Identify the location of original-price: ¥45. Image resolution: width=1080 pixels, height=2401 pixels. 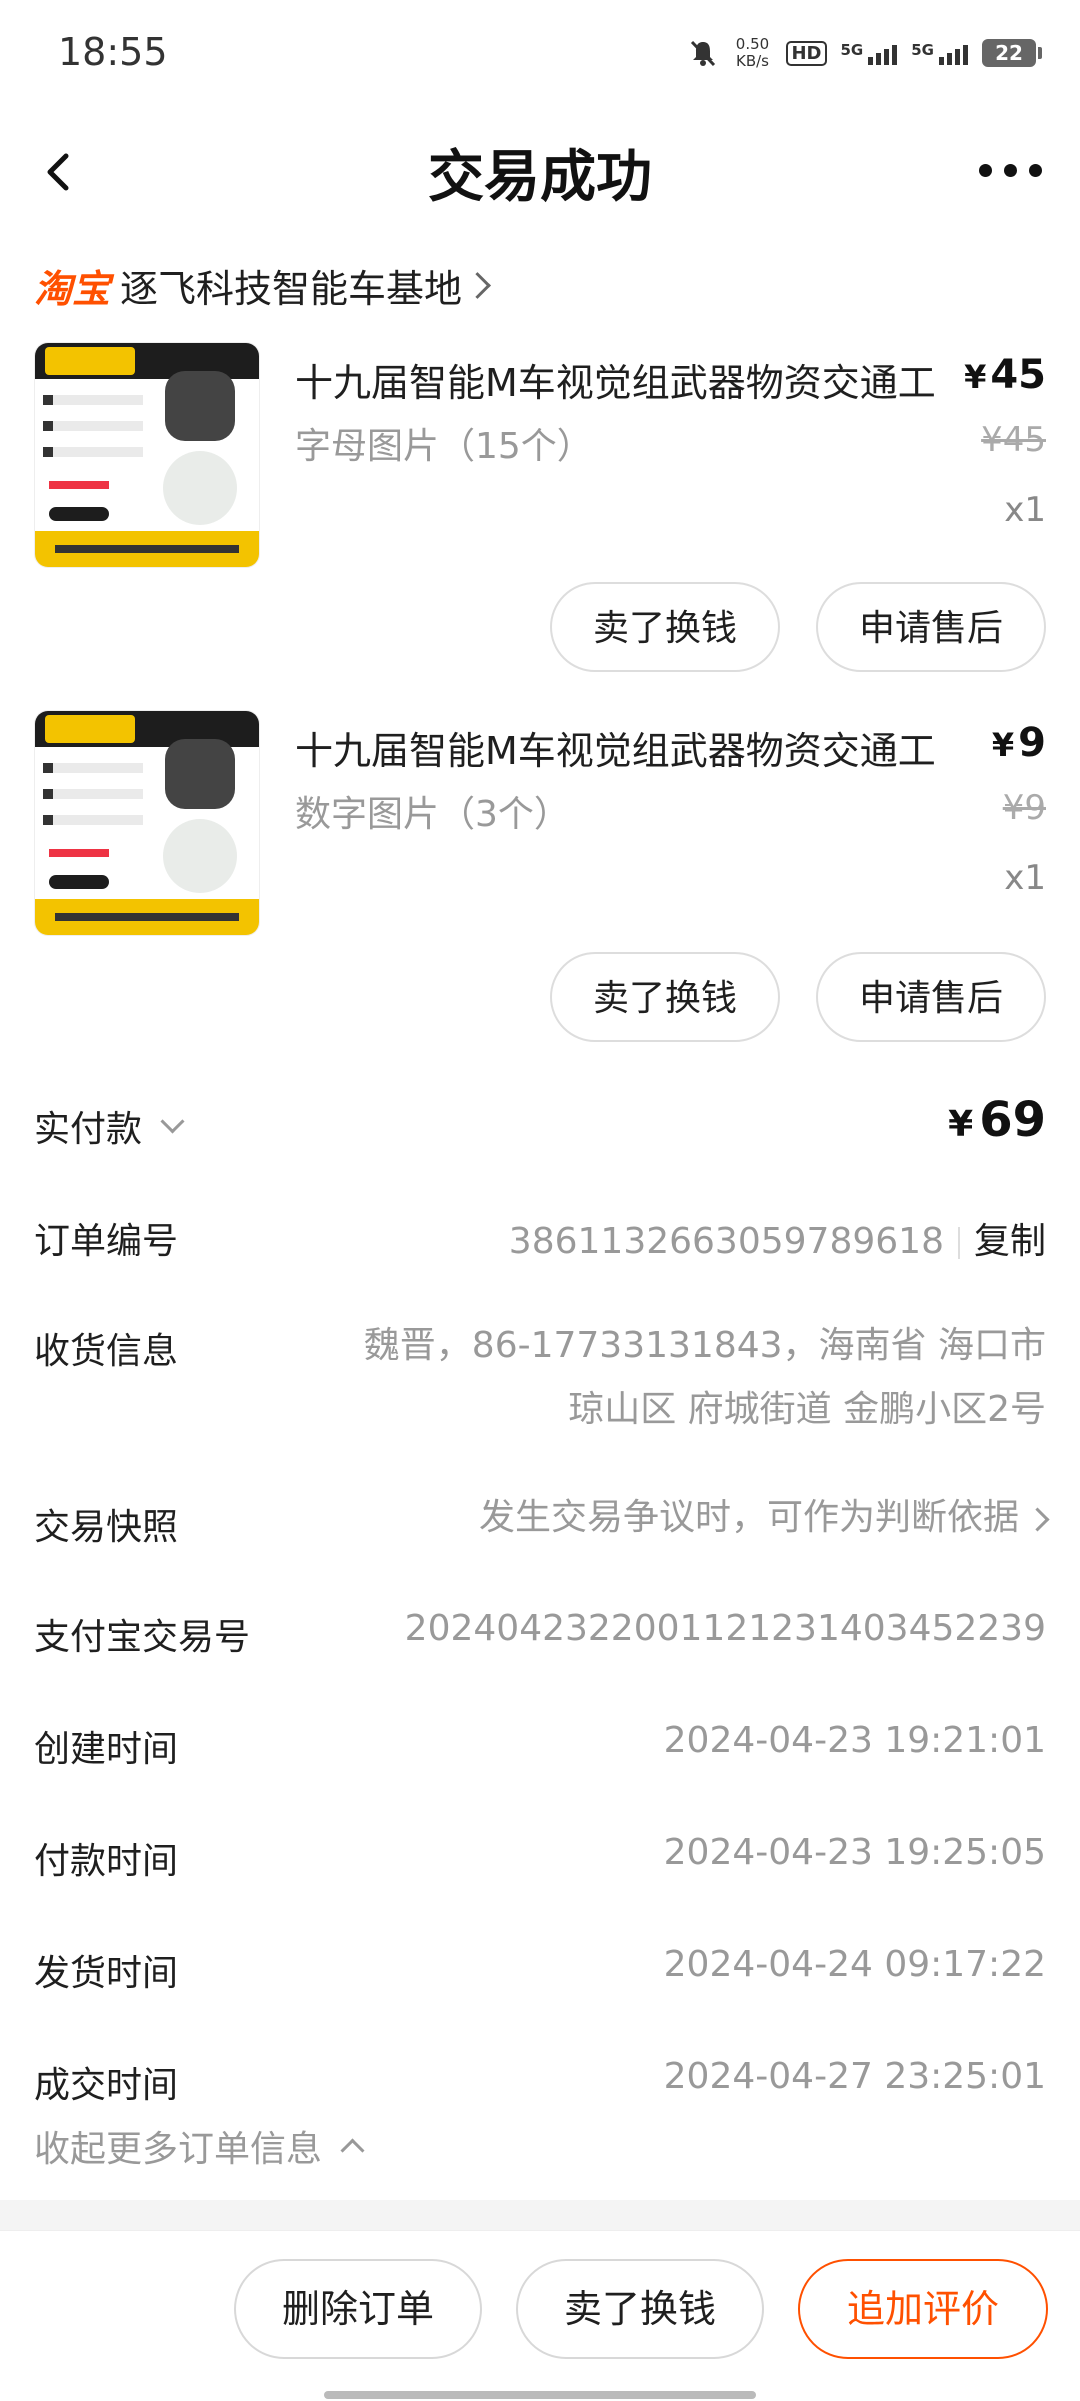
(1013, 440).